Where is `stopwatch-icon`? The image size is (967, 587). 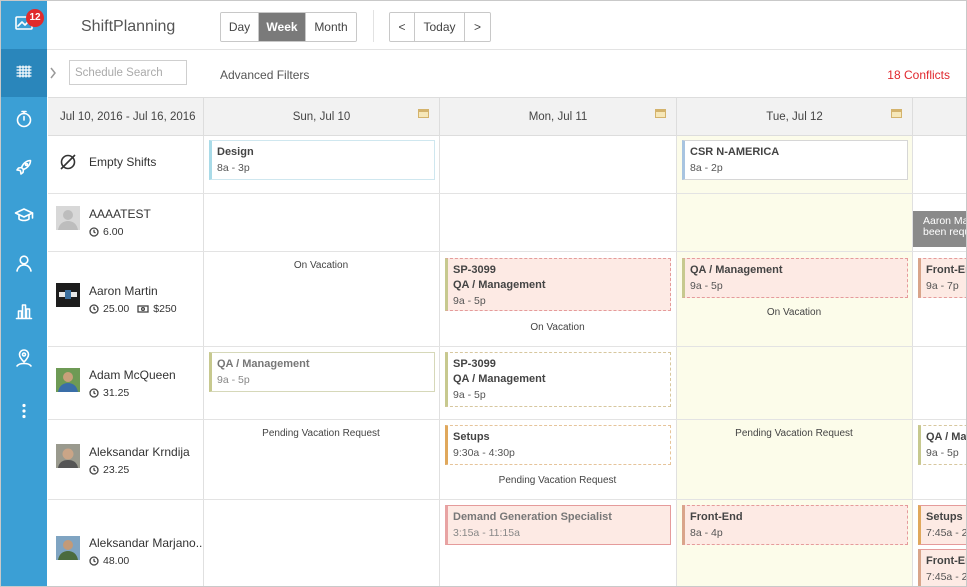 stopwatch-icon is located at coordinates (24, 121).